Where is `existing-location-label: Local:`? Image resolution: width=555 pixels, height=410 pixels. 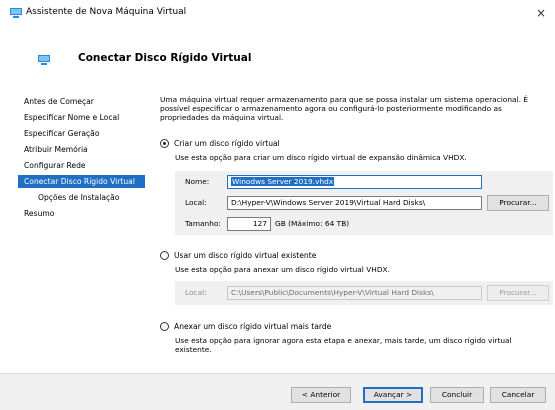
existing-location-label: Local: is located at coordinates (196, 292).